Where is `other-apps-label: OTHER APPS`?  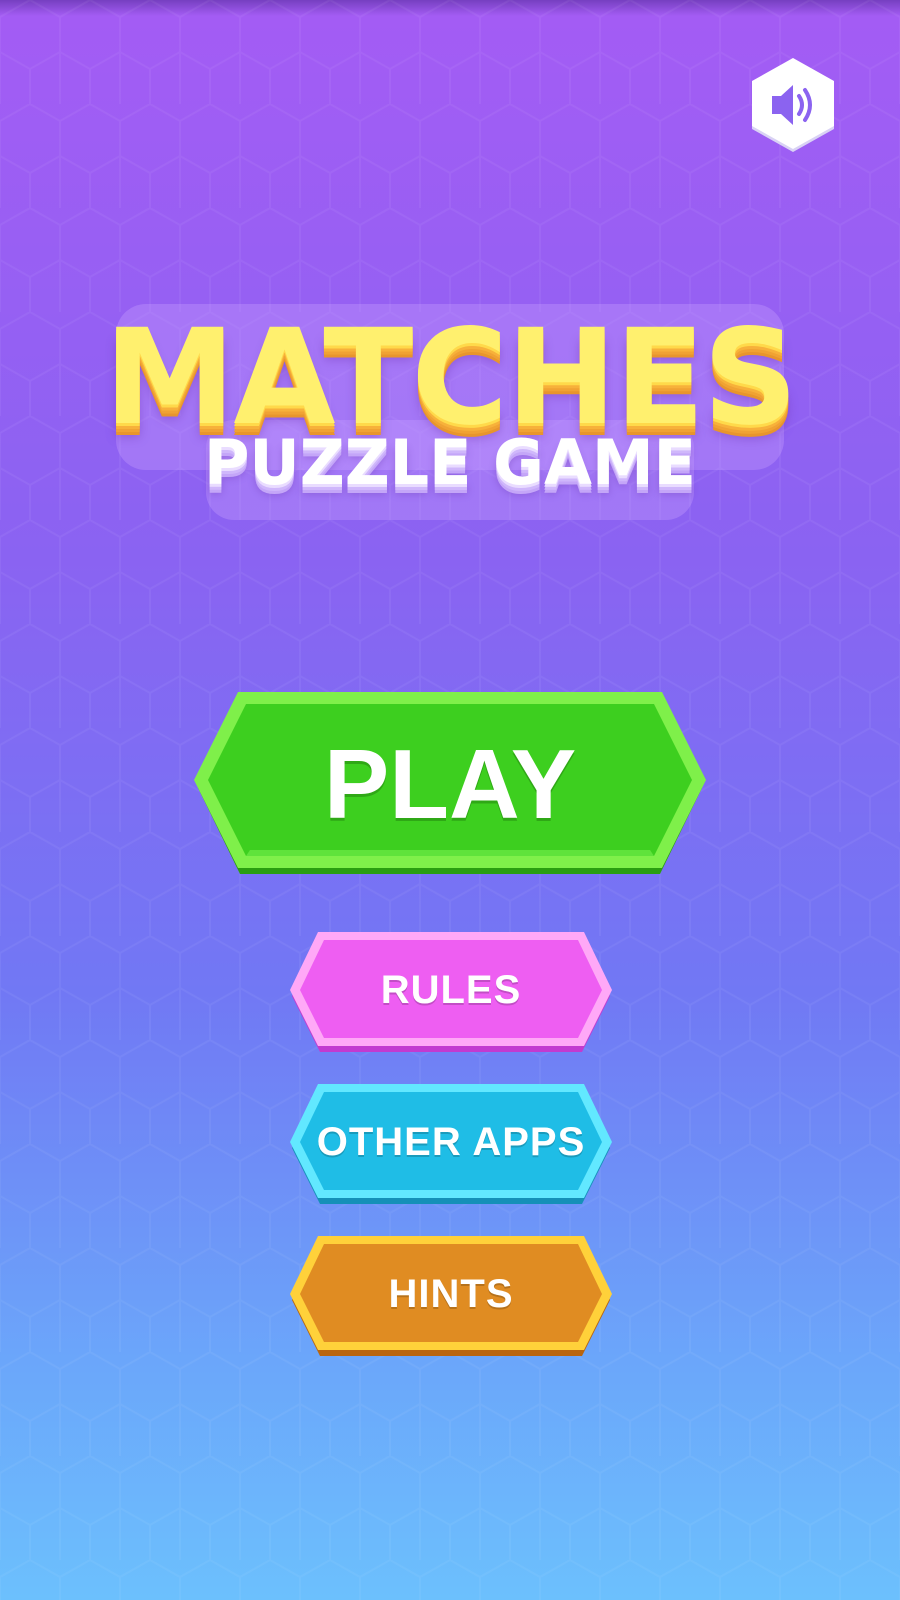
other-apps-label: OTHER APPS is located at coordinates (451, 1142).